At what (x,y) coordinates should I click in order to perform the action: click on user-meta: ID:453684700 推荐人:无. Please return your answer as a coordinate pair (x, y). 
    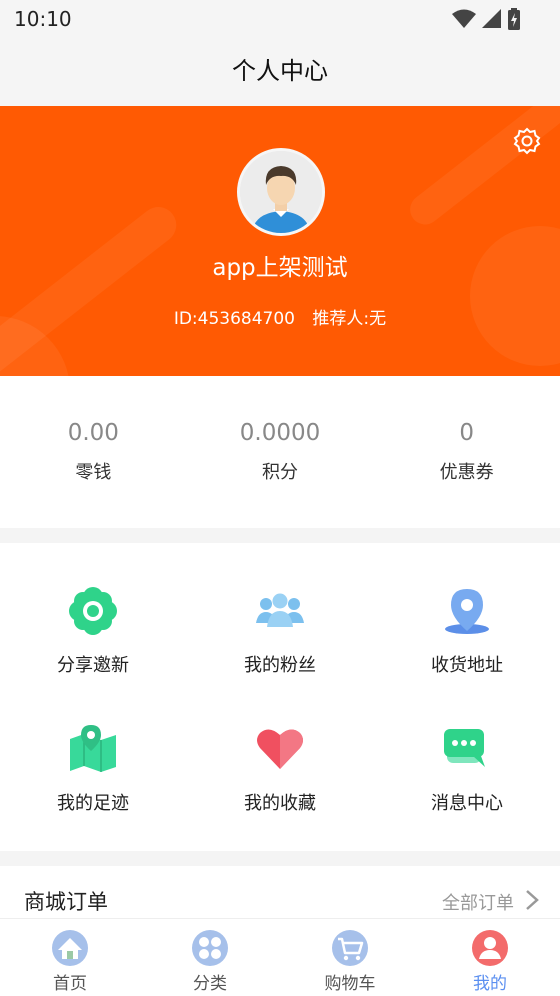
    Looking at the image, I should click on (280, 316).